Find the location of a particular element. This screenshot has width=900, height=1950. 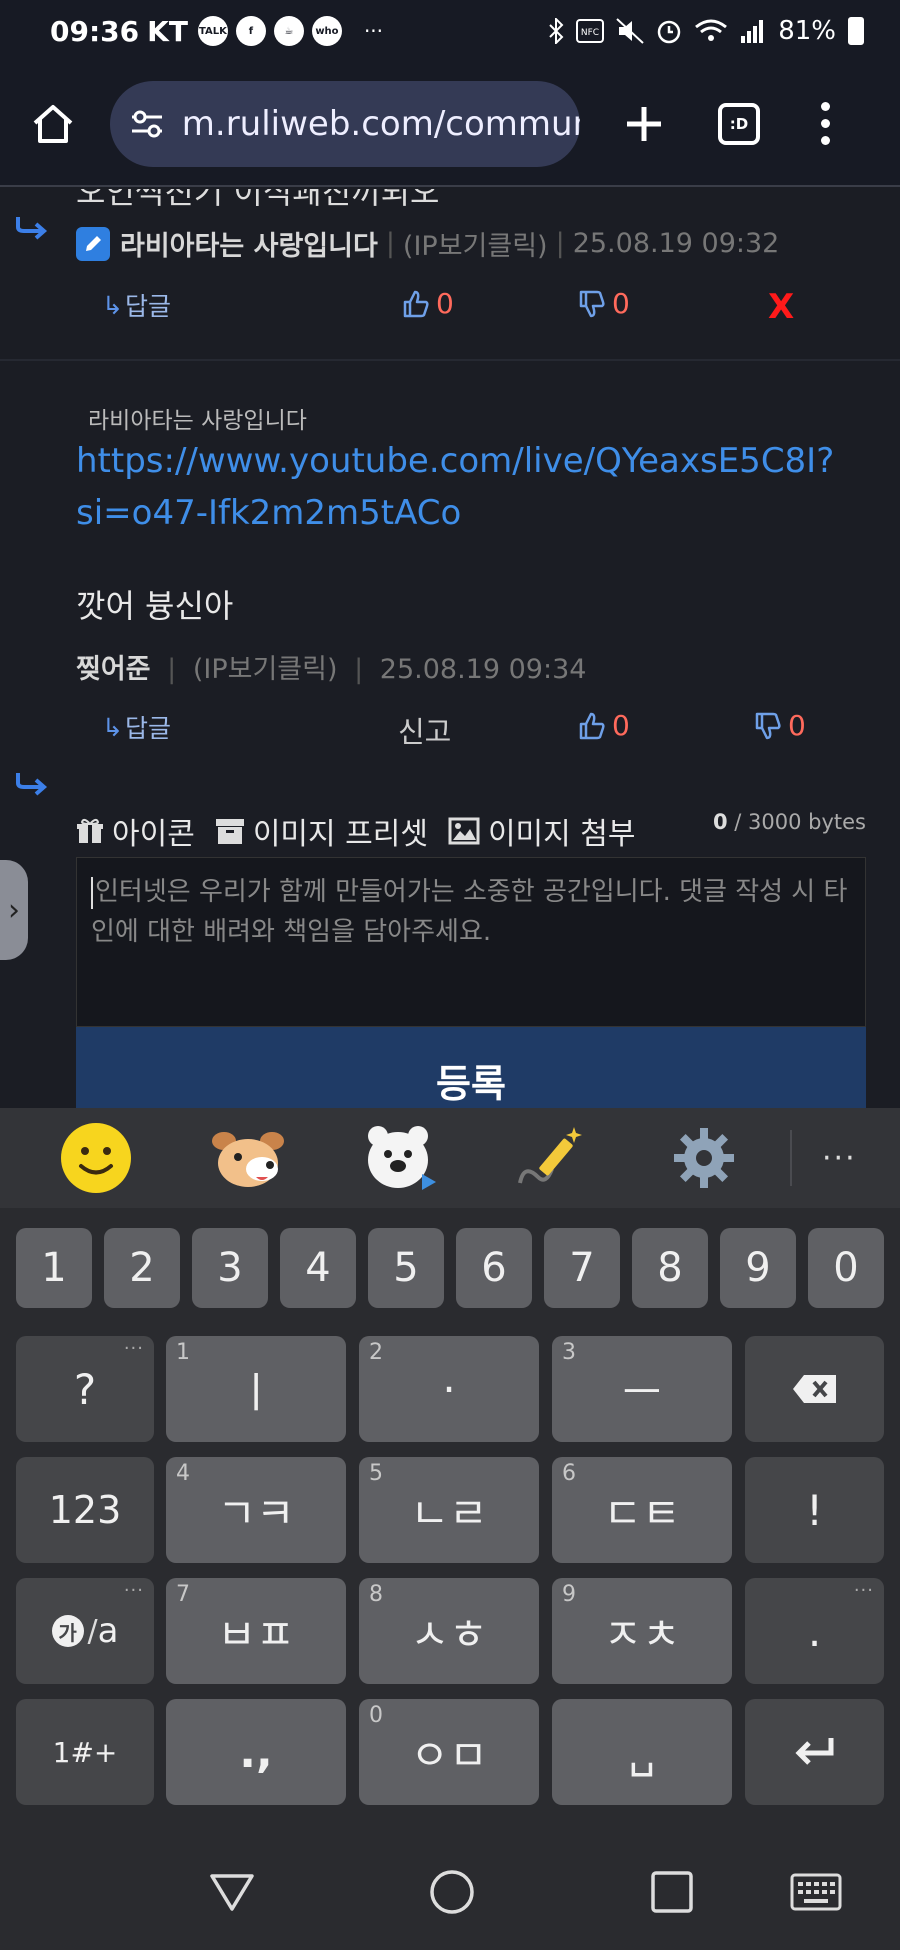

nav-back-button is located at coordinates (232, 1892).